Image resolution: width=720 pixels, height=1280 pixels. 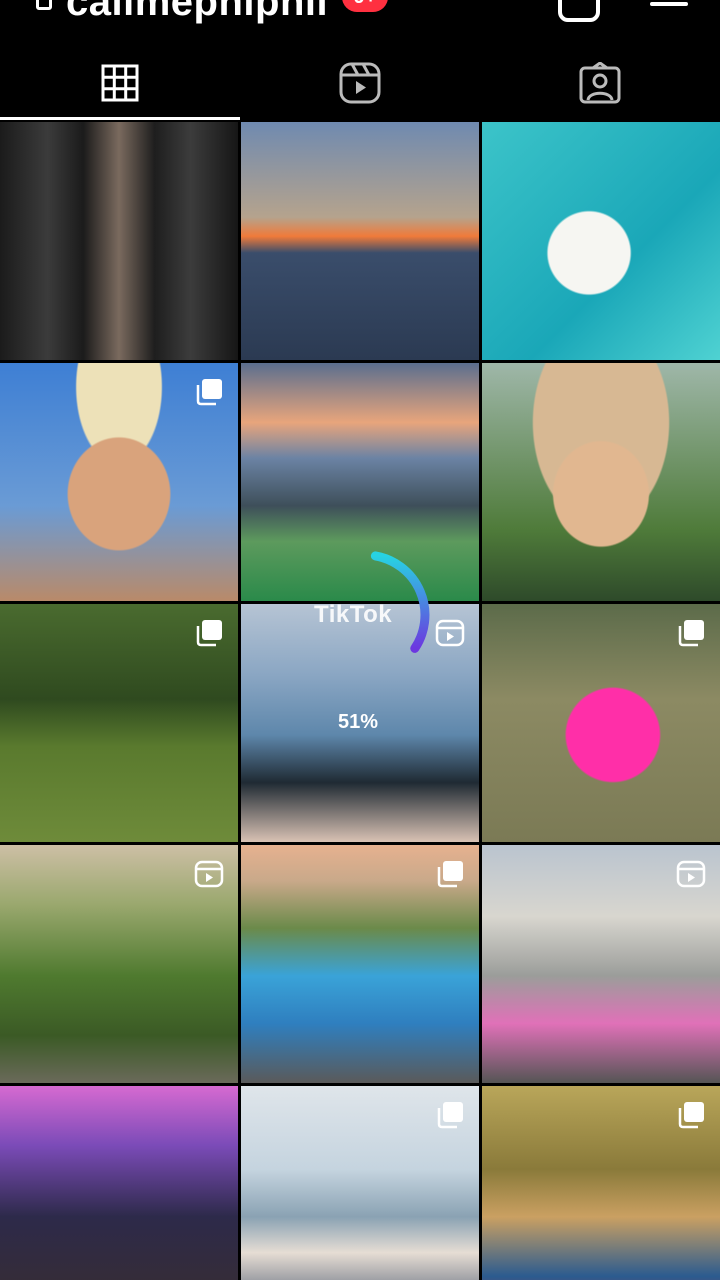 I want to click on tiktok-loading-overlay: TikTok 51%, so click(x=365, y=636).